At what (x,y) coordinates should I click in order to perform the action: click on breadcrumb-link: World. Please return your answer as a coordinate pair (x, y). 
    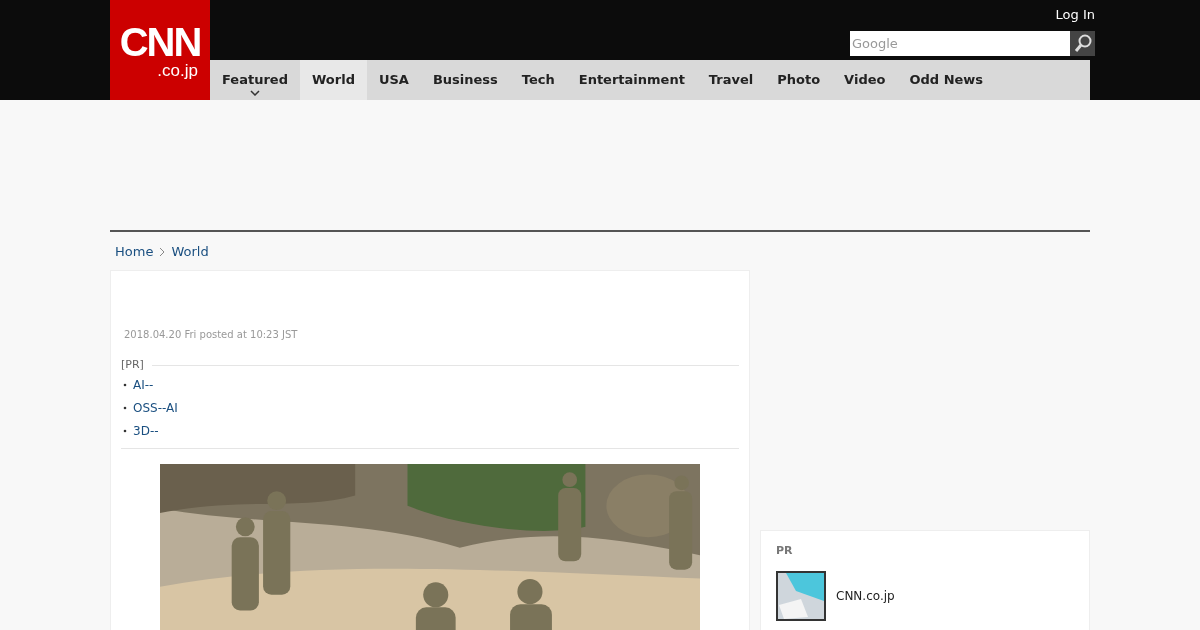
    Looking at the image, I should click on (190, 252).